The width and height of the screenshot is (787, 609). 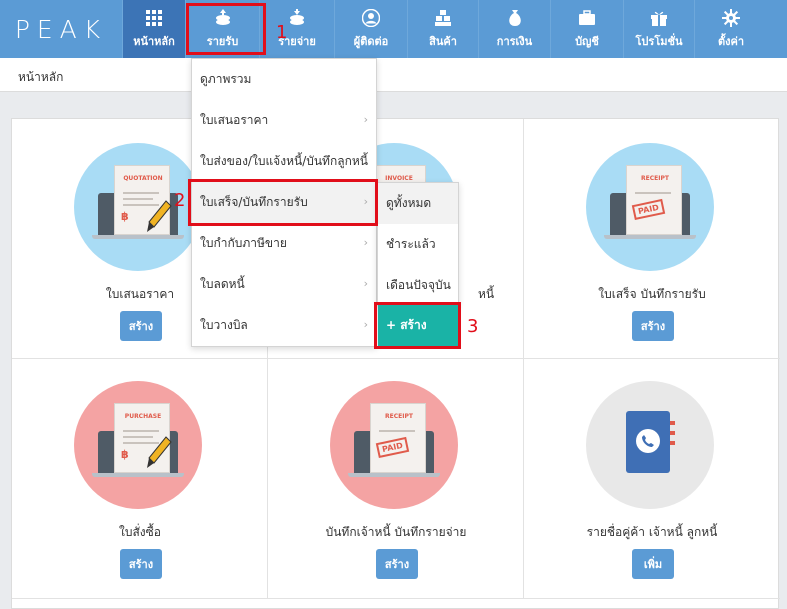 What do you see at coordinates (652, 294) in the screenshot?
I see `card-label: ใบเสร็จ บันทึกรายรับ` at bounding box center [652, 294].